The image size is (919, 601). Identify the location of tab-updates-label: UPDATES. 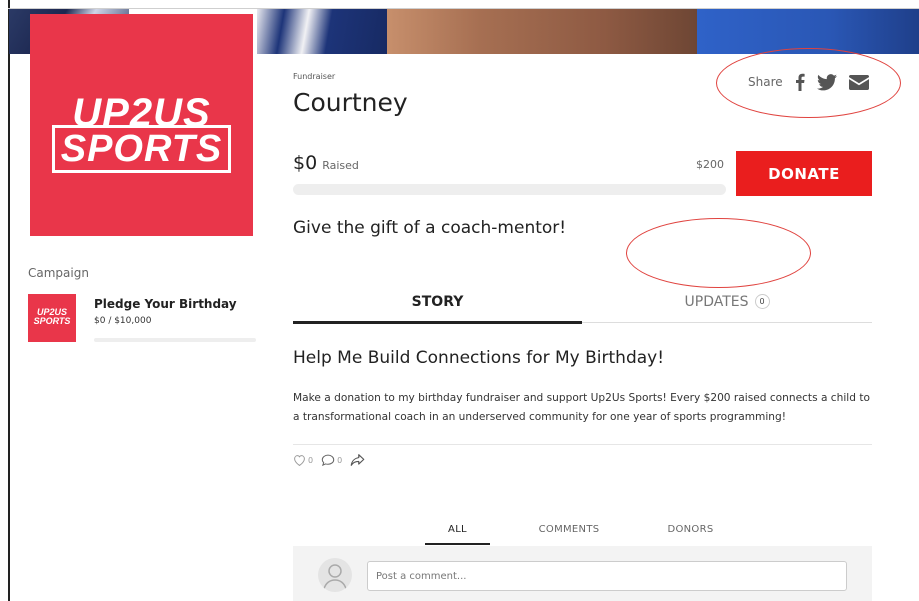
(716, 301).